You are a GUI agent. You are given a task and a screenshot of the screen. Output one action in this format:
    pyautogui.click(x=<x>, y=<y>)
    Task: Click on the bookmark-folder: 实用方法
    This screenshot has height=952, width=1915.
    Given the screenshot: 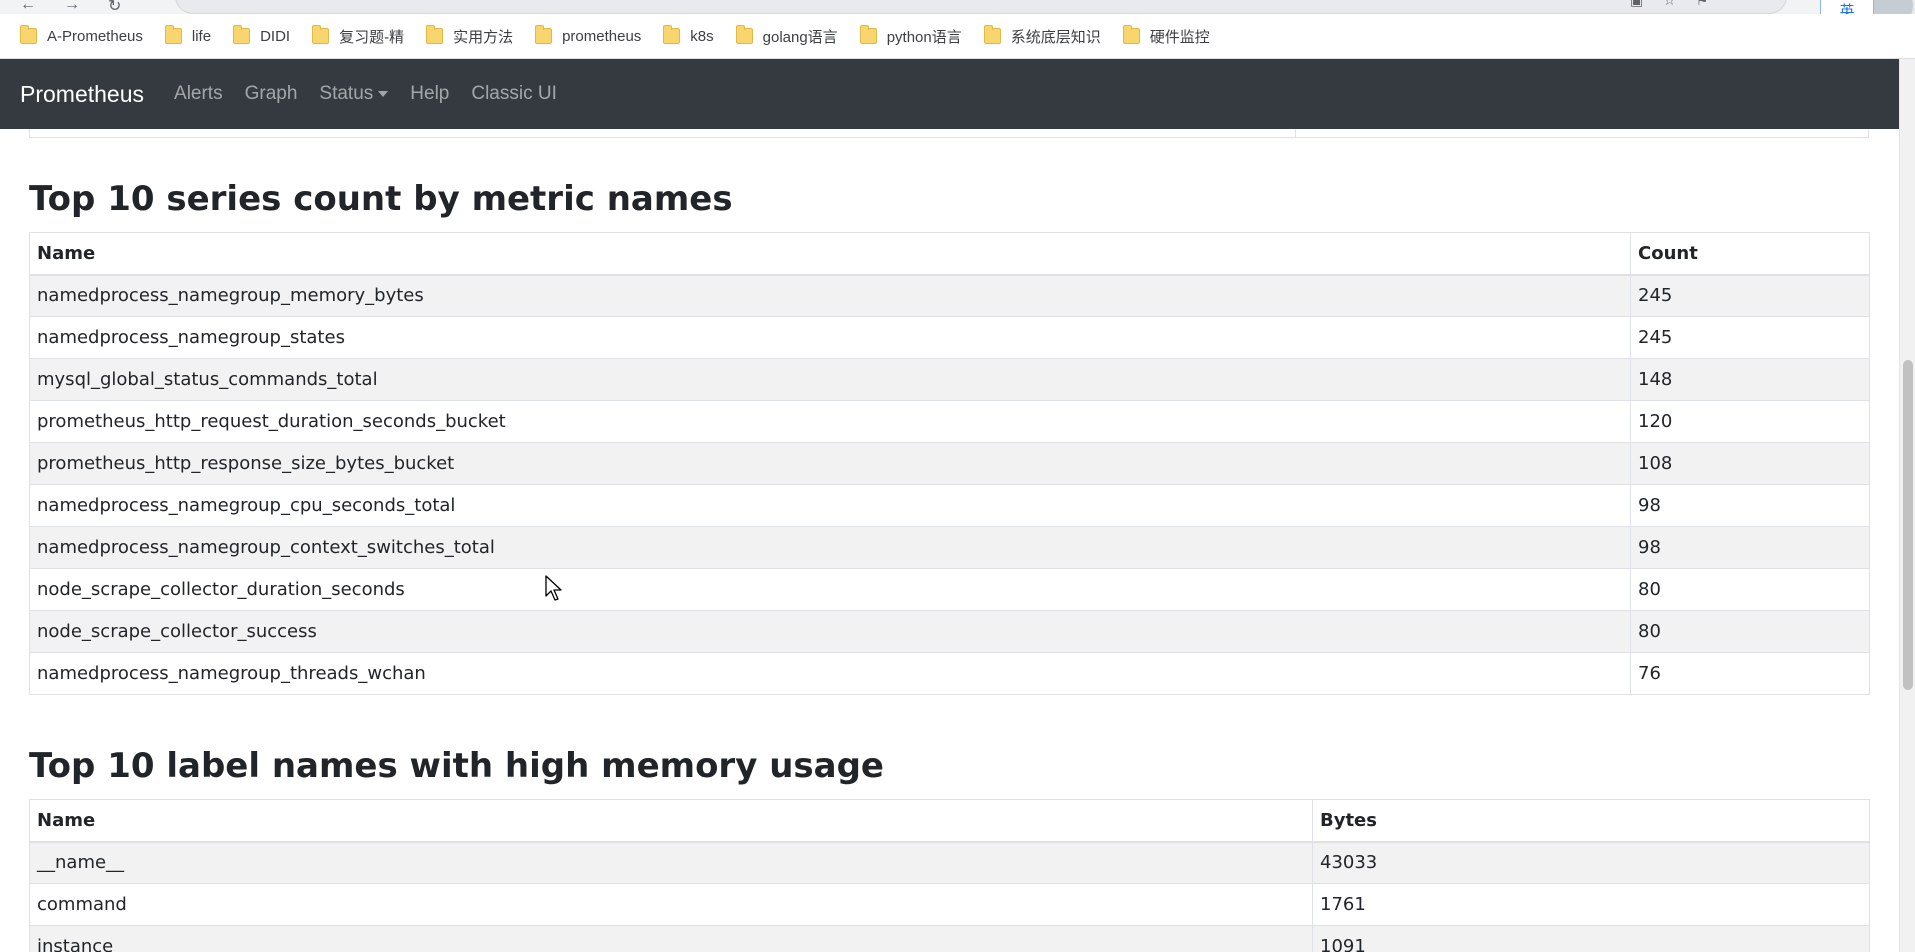 What is the action you would take?
    pyautogui.click(x=470, y=36)
    